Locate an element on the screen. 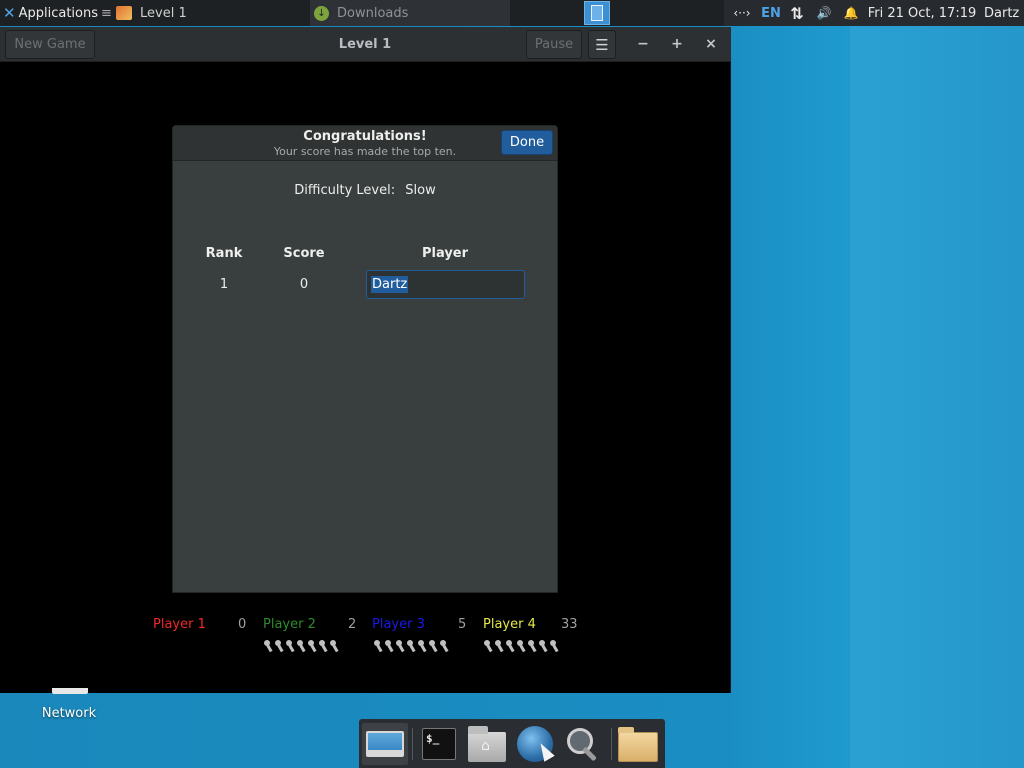 This screenshot has height=768, width=1024. player-3-name: Player 3 is located at coordinates (398, 624).